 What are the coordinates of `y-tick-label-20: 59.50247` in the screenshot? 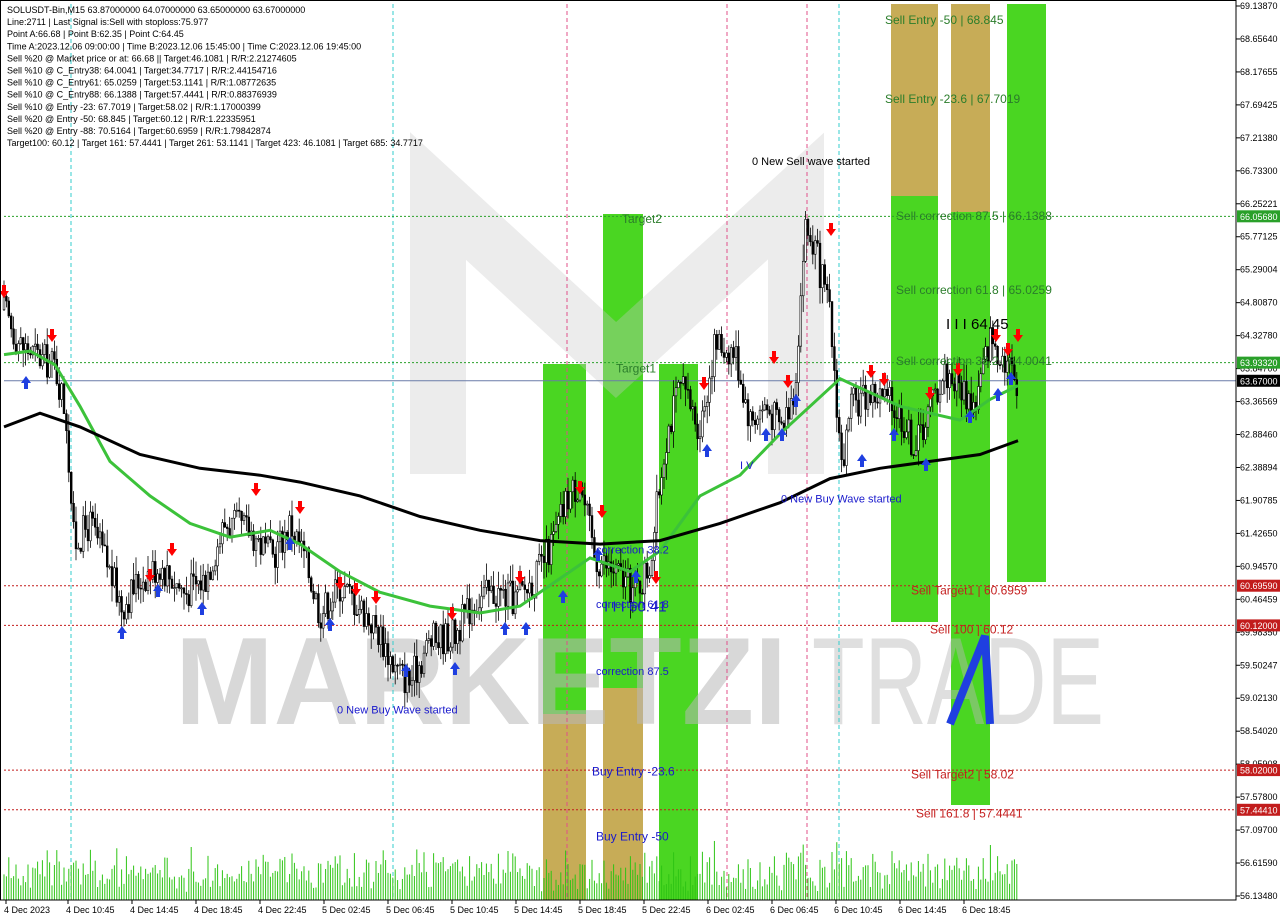 It's located at (1259, 665).